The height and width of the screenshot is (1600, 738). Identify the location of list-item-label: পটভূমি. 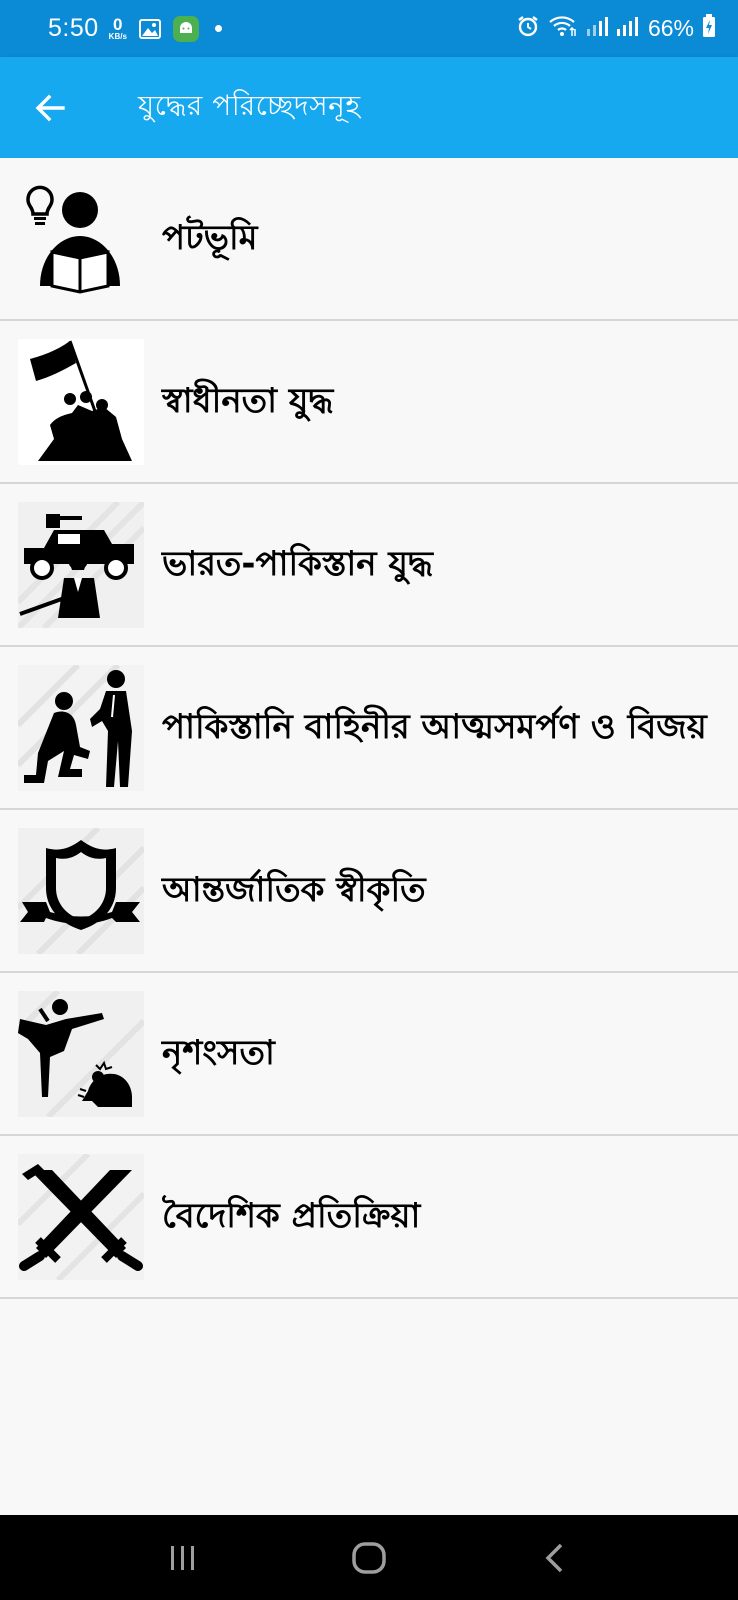
(210, 237).